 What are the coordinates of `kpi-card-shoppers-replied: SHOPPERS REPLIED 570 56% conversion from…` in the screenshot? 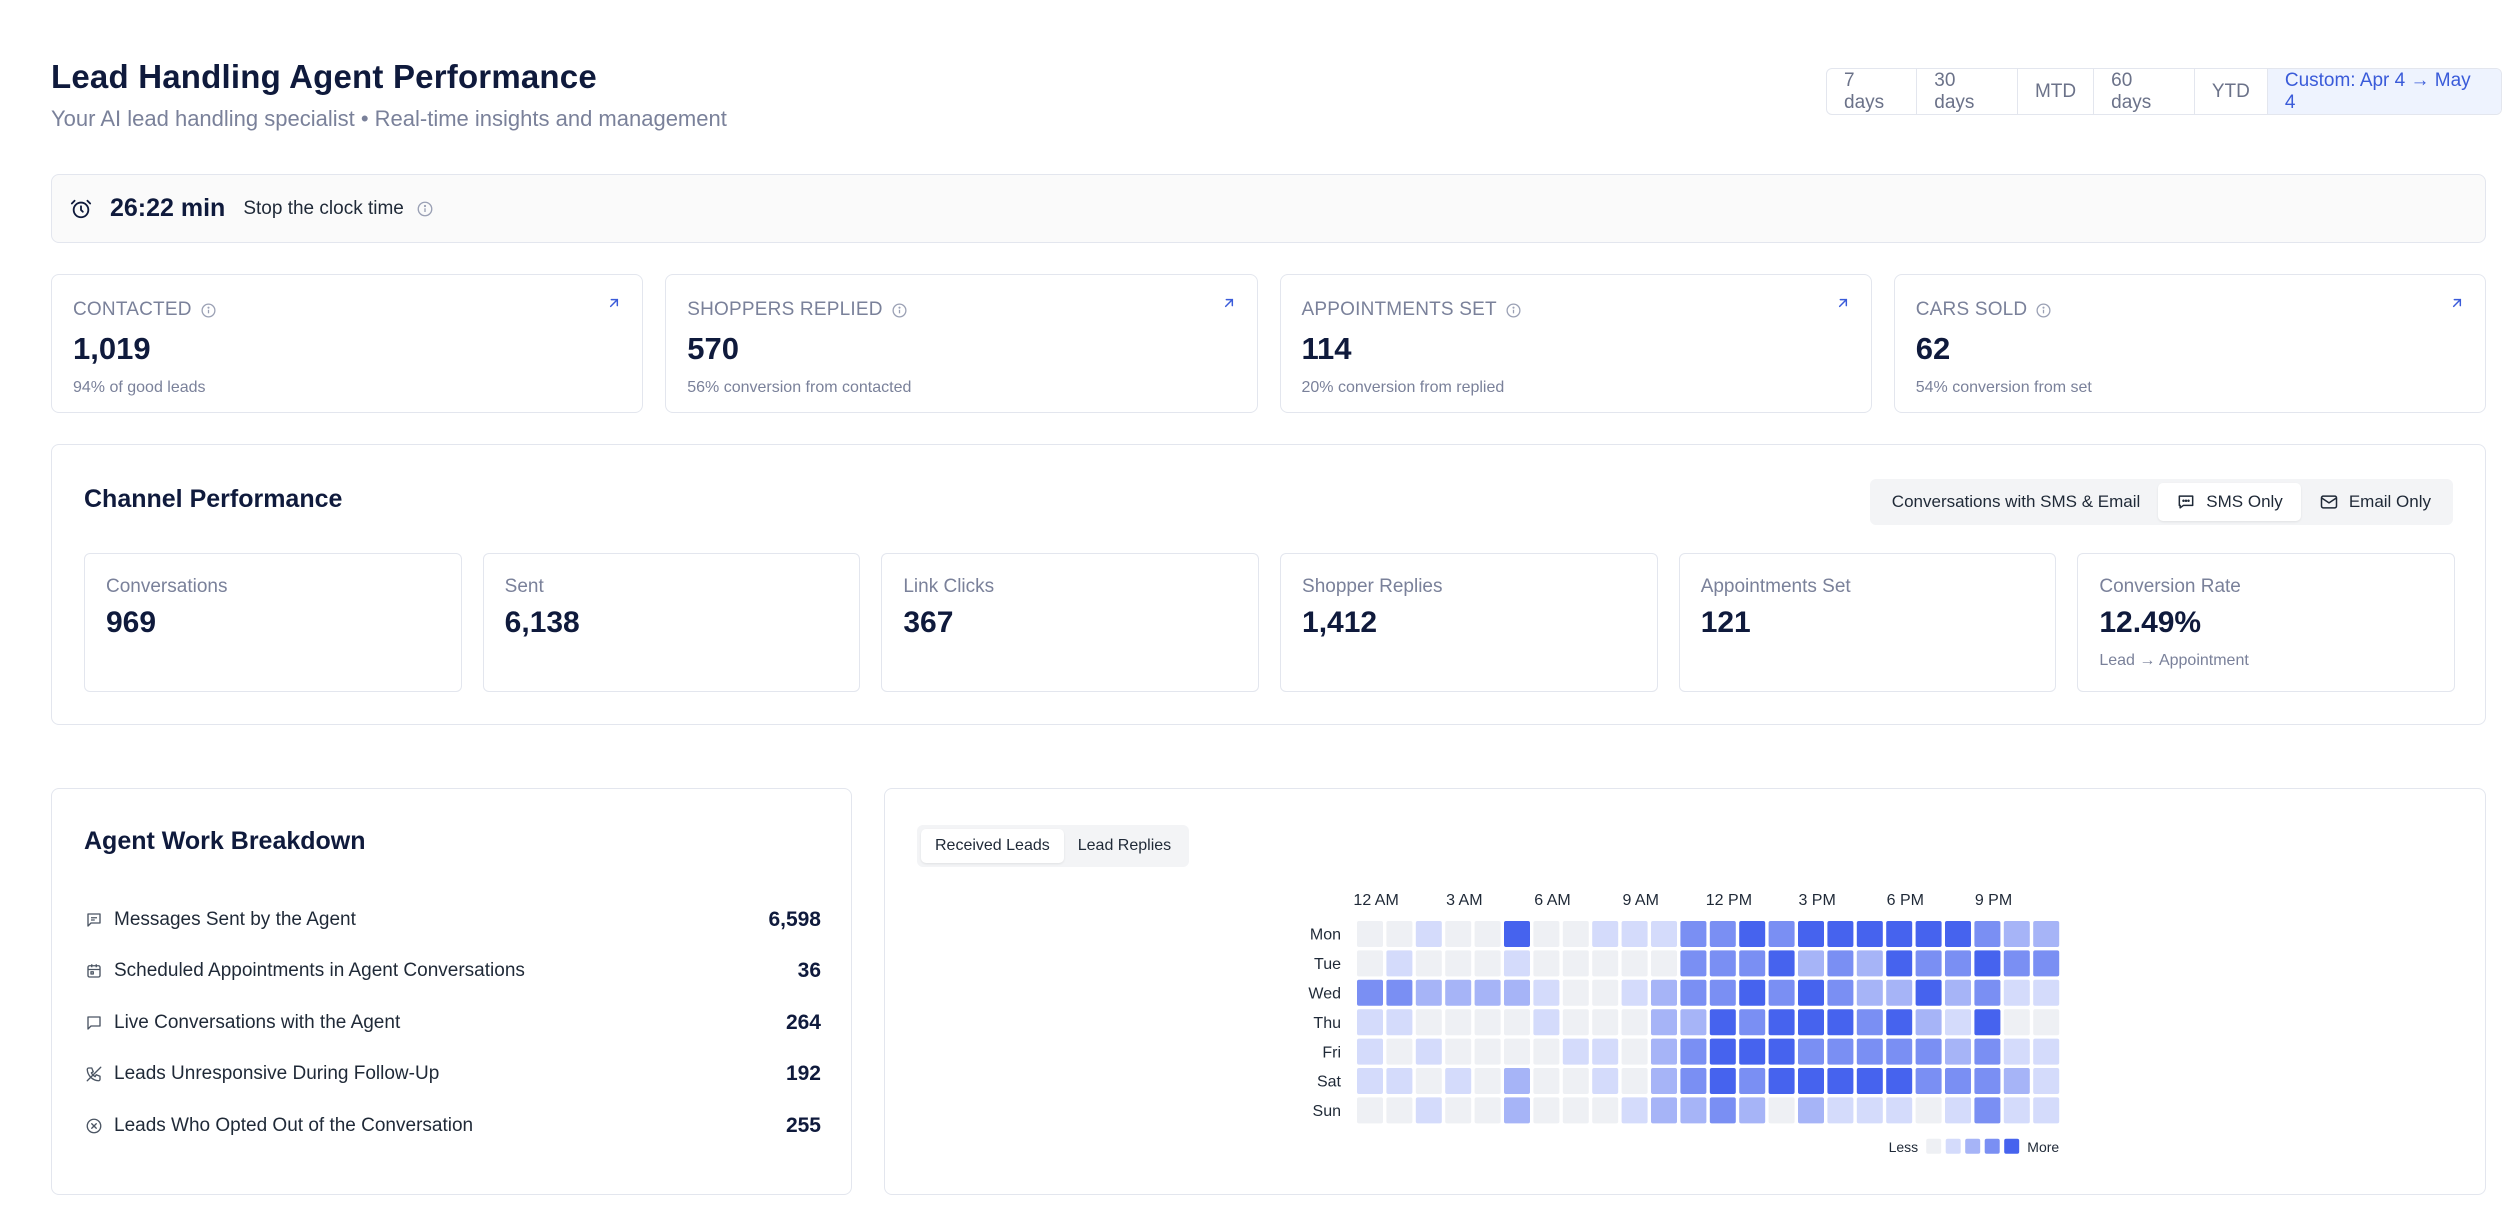 It's located at (961, 343).